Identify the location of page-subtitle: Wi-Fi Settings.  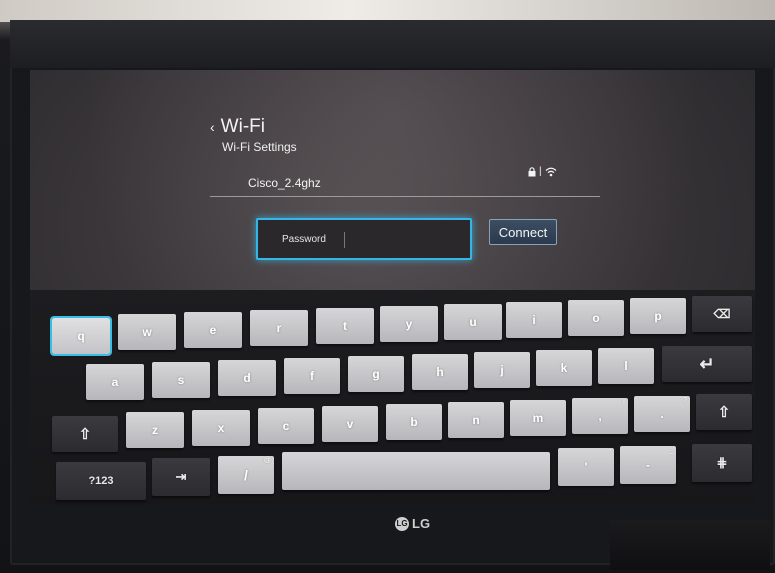
(259, 147).